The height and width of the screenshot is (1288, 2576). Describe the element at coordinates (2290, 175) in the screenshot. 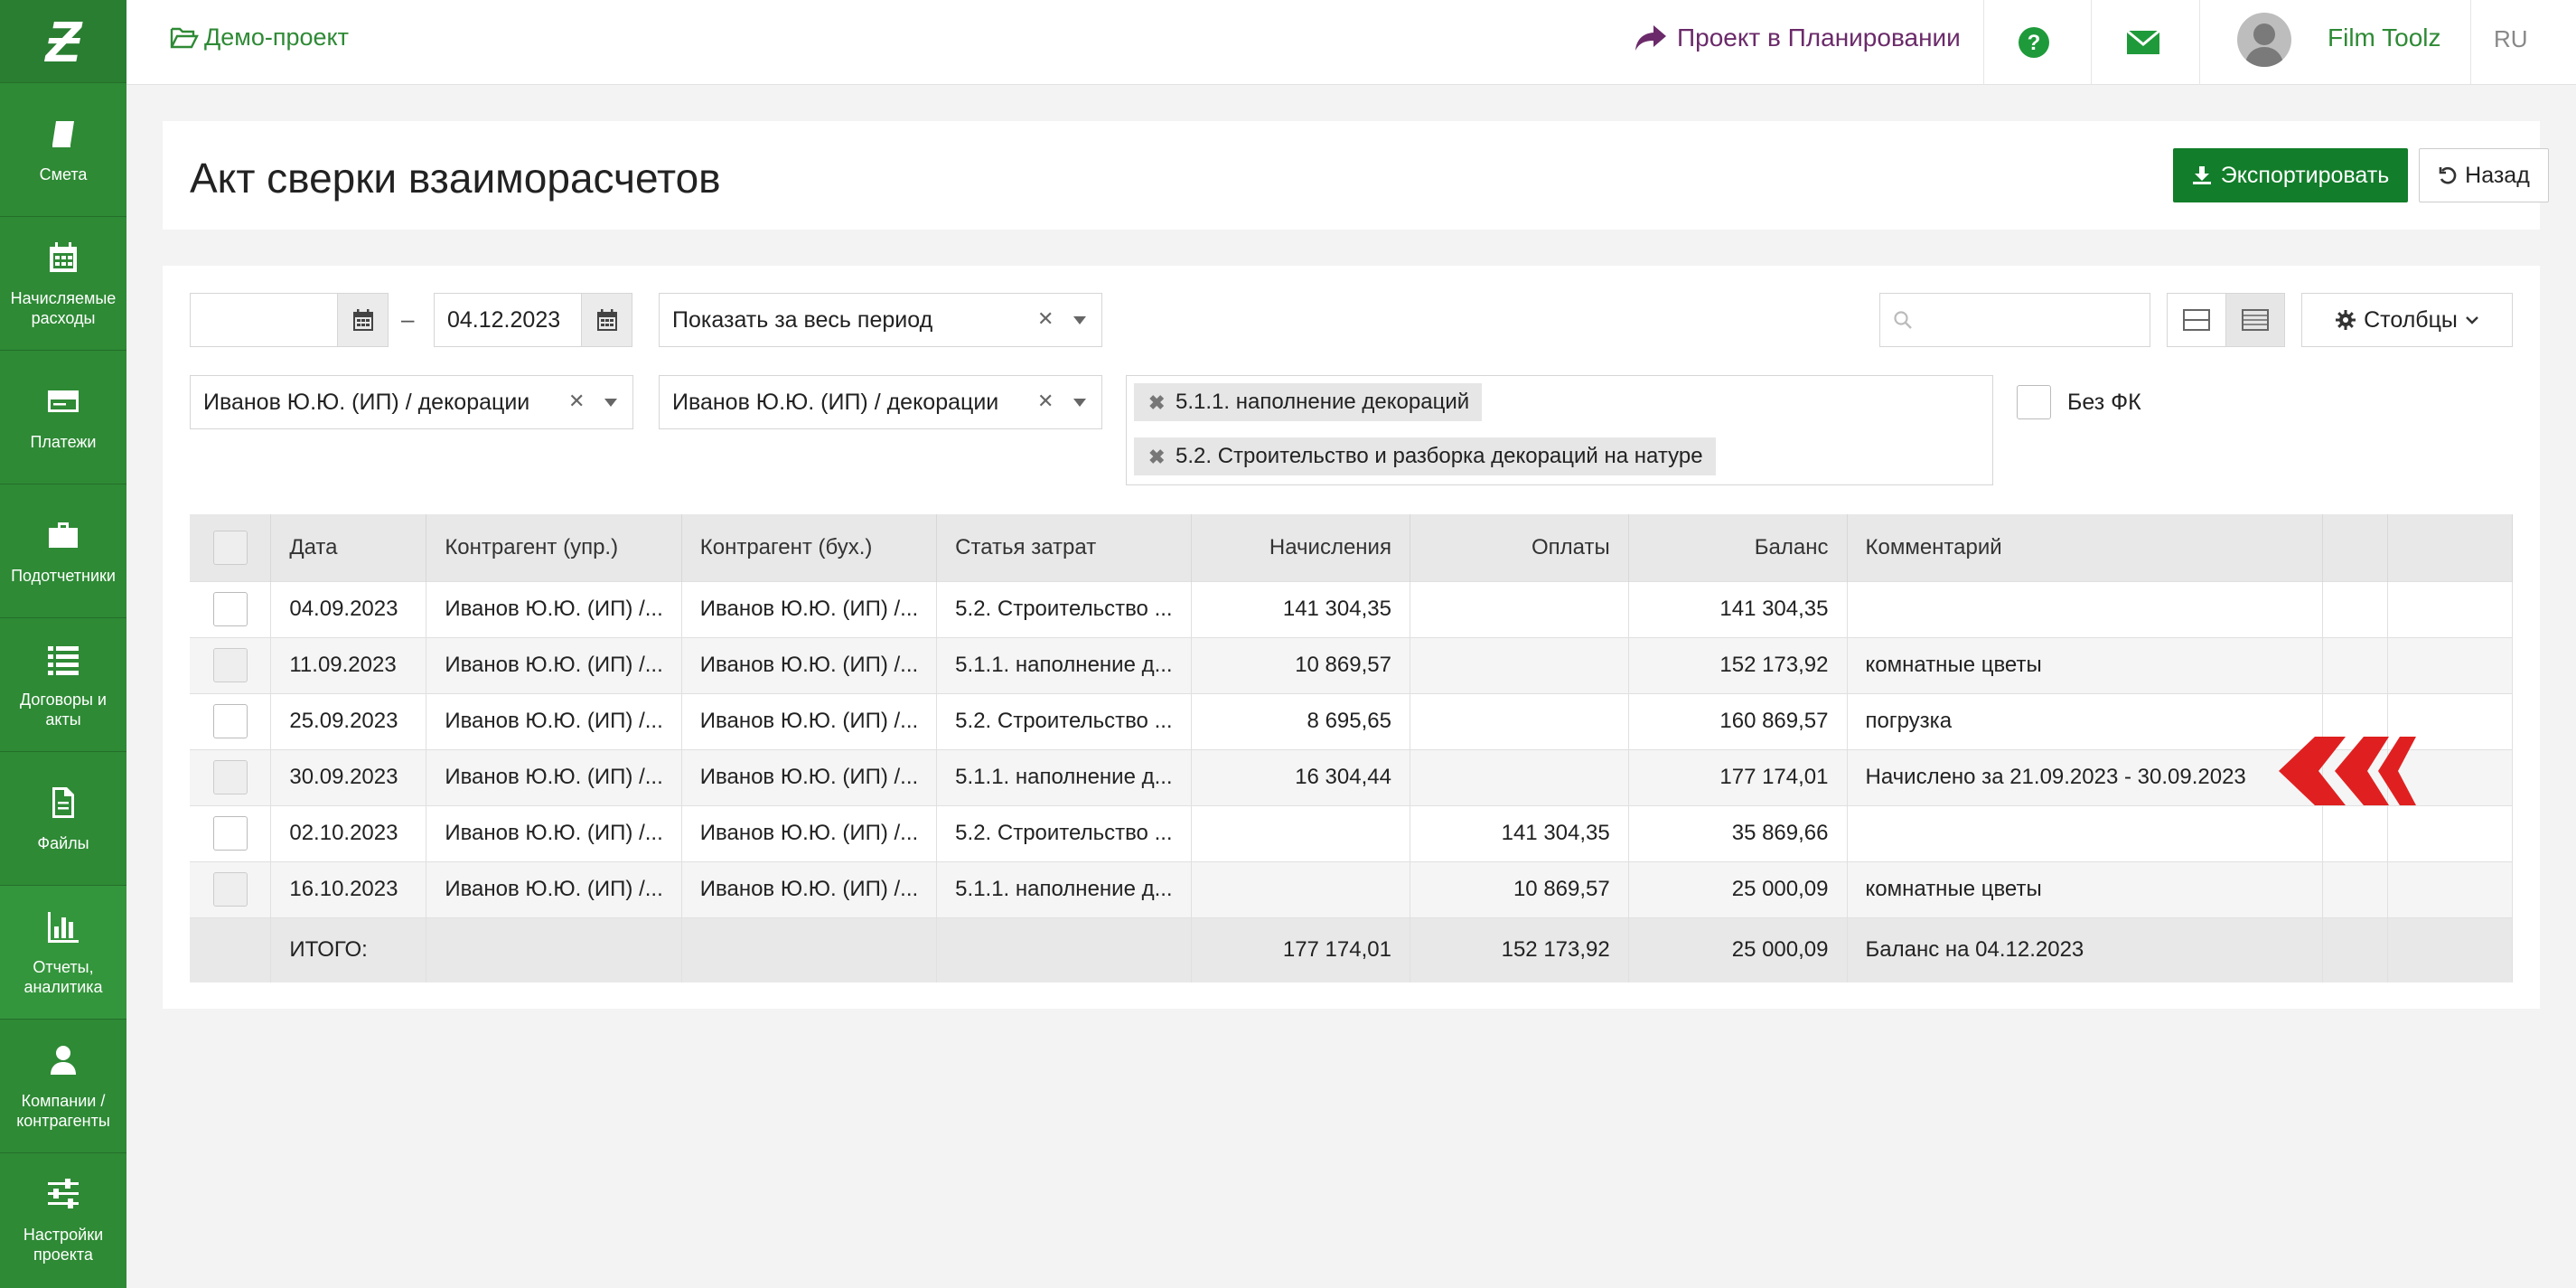

I see `export-button: Экспортировать` at that location.